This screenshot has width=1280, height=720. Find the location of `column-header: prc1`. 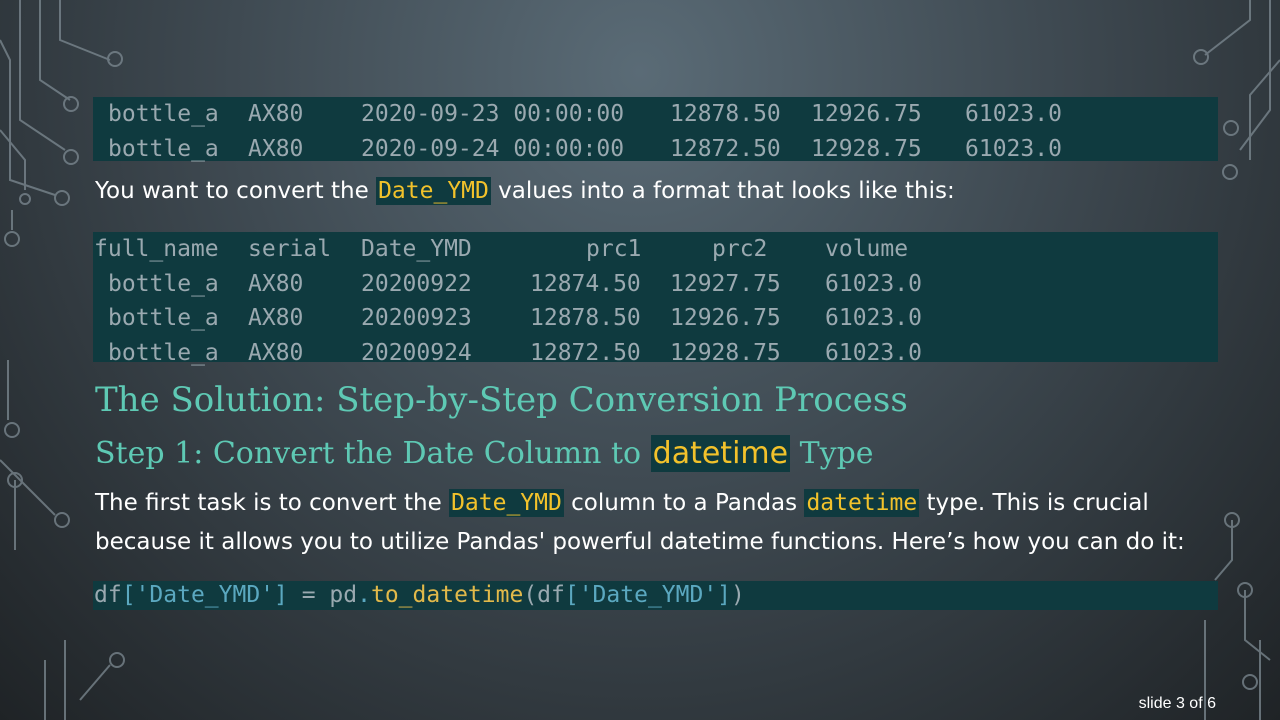

column-header: prc1 is located at coordinates (614, 249).